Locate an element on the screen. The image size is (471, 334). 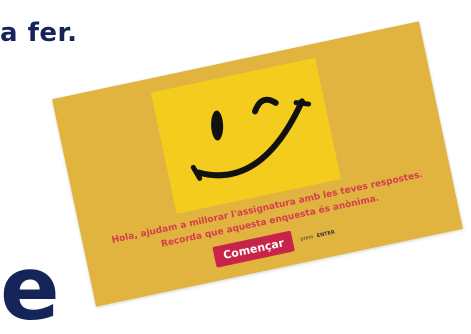
background-letter-fragment: e is located at coordinates (30, 285).